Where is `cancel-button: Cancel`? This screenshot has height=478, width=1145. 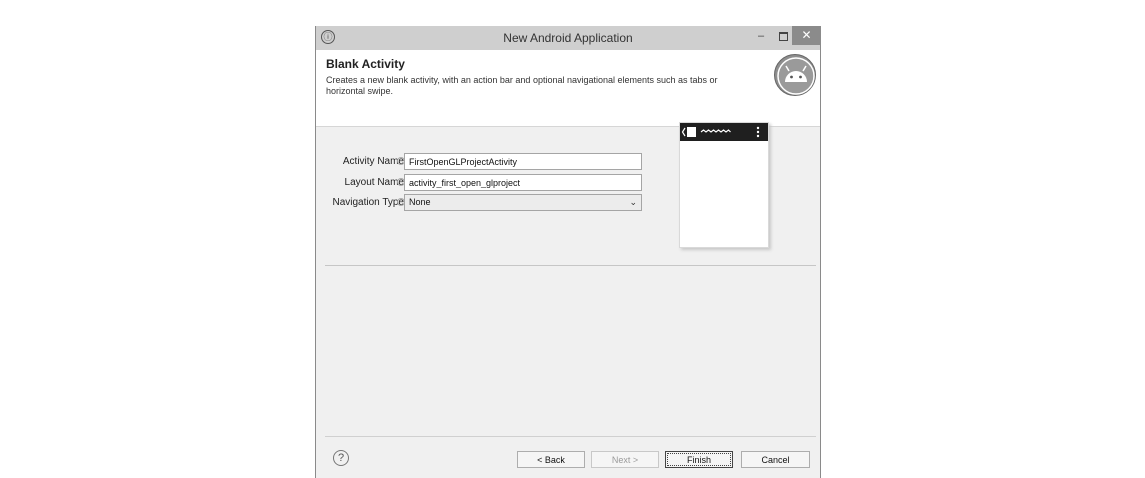 cancel-button: Cancel is located at coordinates (775, 459).